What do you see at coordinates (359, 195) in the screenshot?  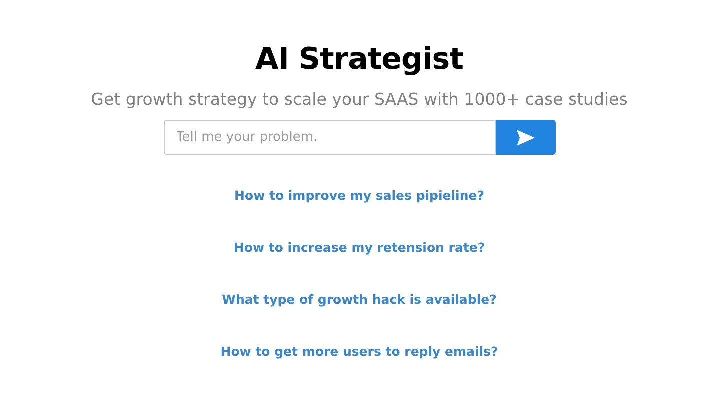 I see `suggestion-link: How to improve my sales pipieline?` at bounding box center [359, 195].